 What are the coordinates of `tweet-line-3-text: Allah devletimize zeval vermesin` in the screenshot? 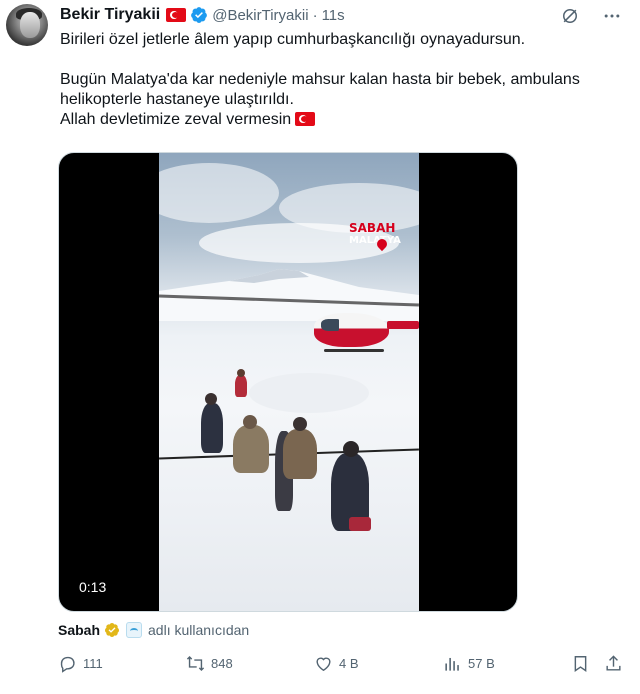 It's located at (176, 119).